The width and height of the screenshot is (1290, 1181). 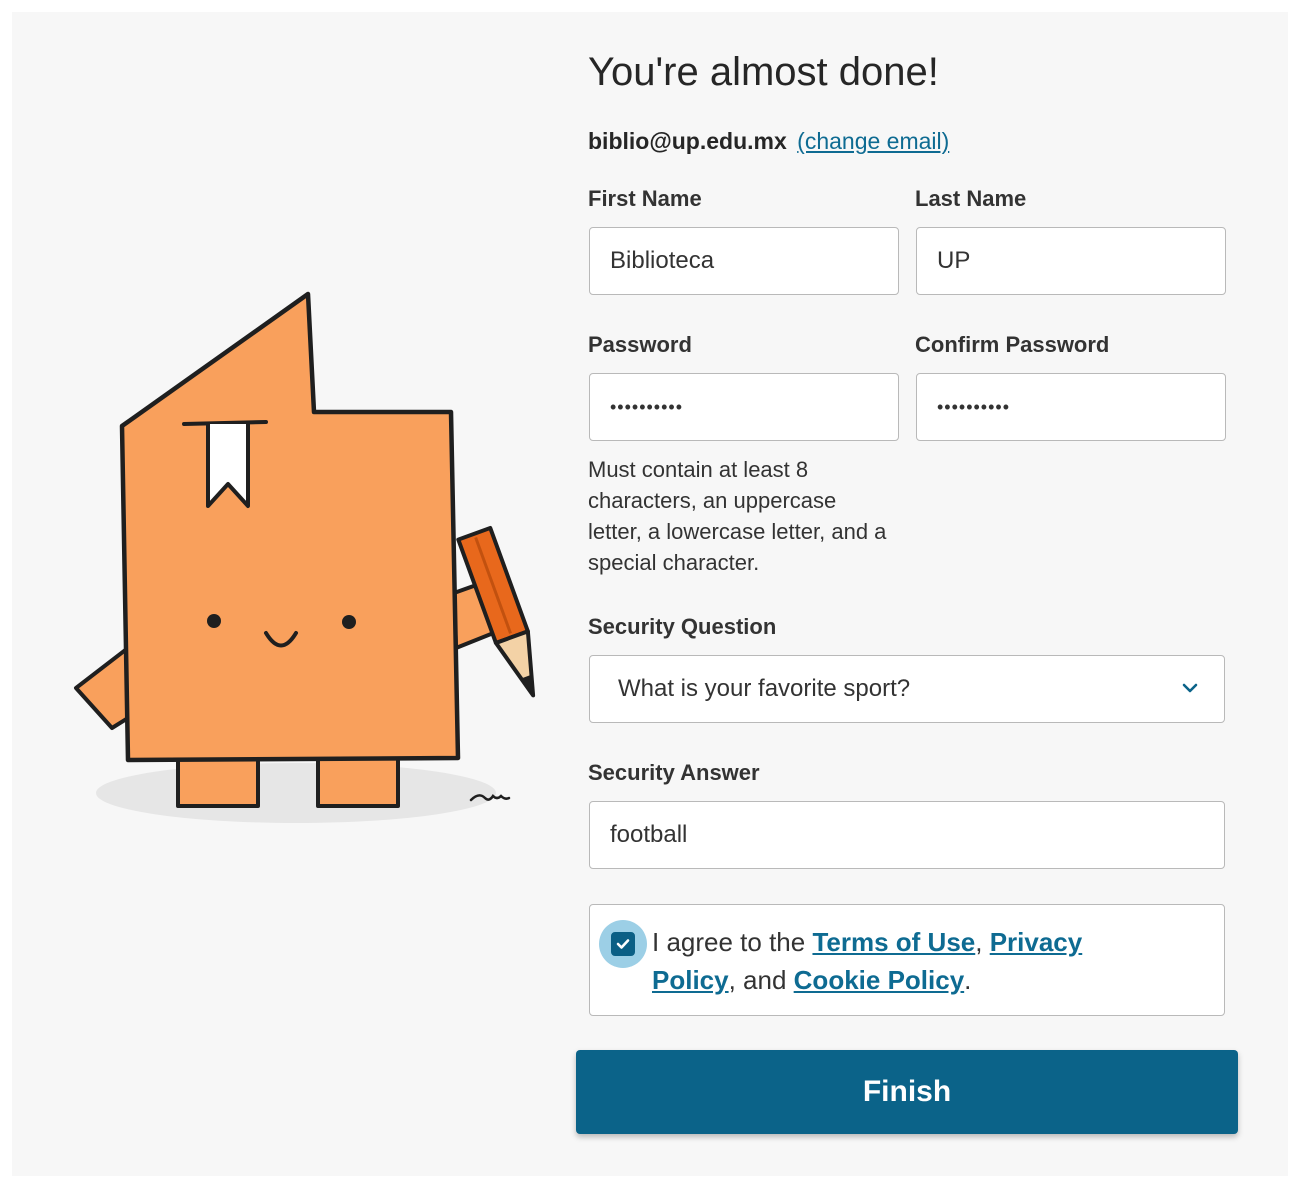 I want to click on mascot-right-leg, so click(x=358, y=782).